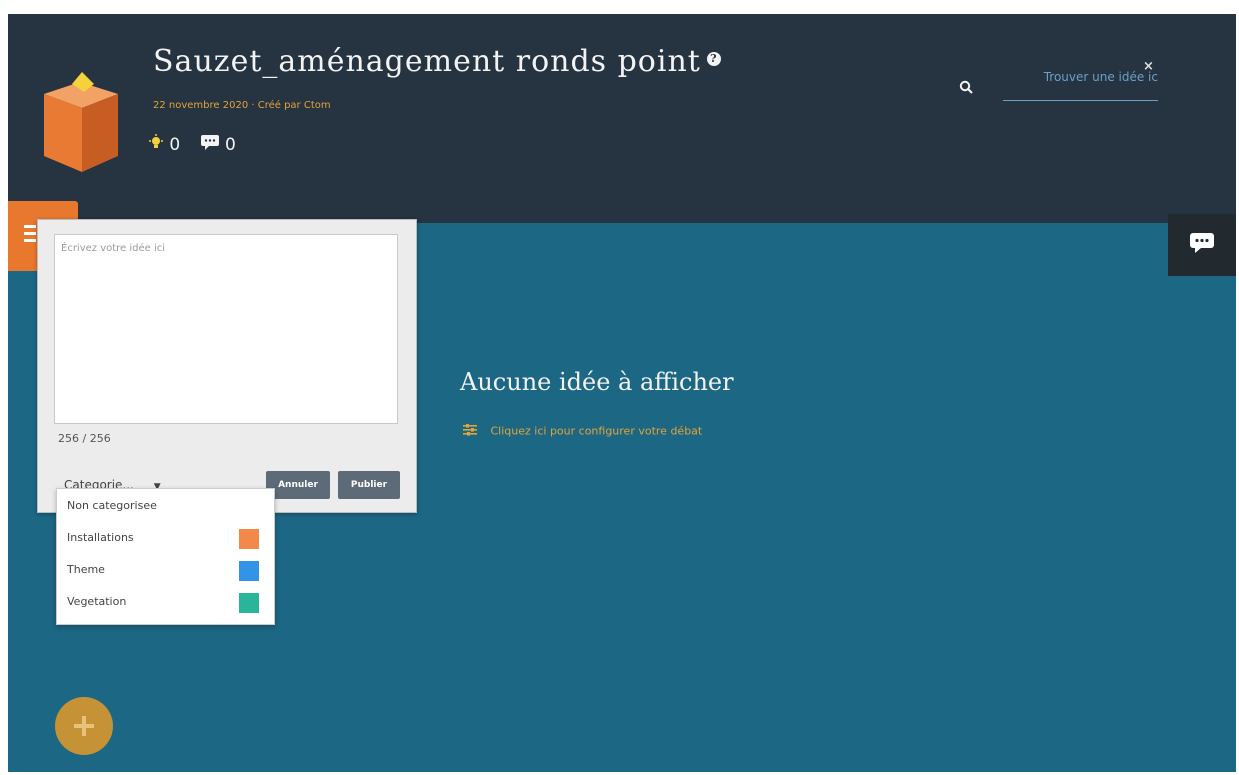  Describe the element at coordinates (100, 537) in the screenshot. I see `category-option-installations: Installations` at that location.